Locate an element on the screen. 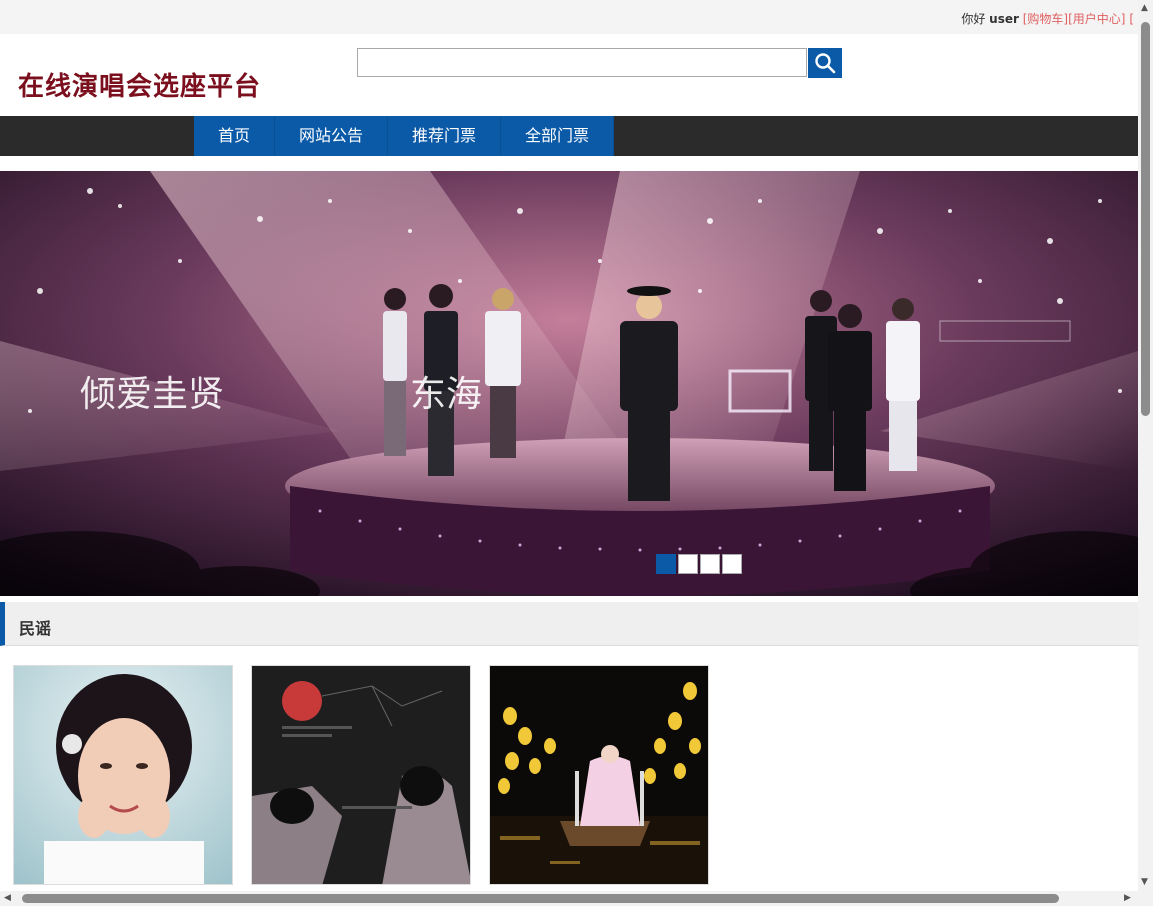 Image resolution: width=1153 pixels, height=906 pixels. nav-home: 首页 is located at coordinates (235, 136).